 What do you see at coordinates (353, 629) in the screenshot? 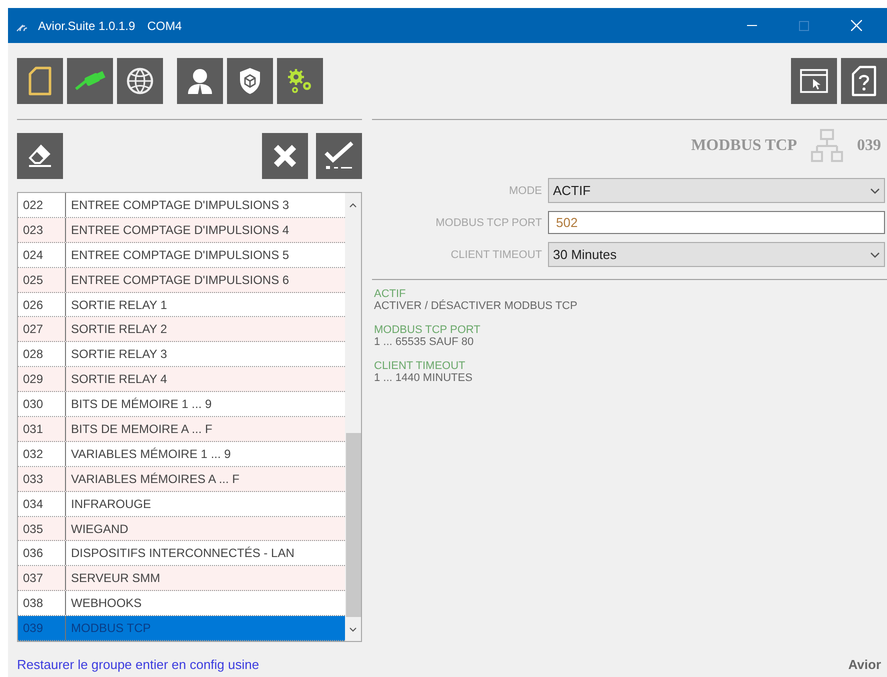
I see `scroll-down-icon` at bounding box center [353, 629].